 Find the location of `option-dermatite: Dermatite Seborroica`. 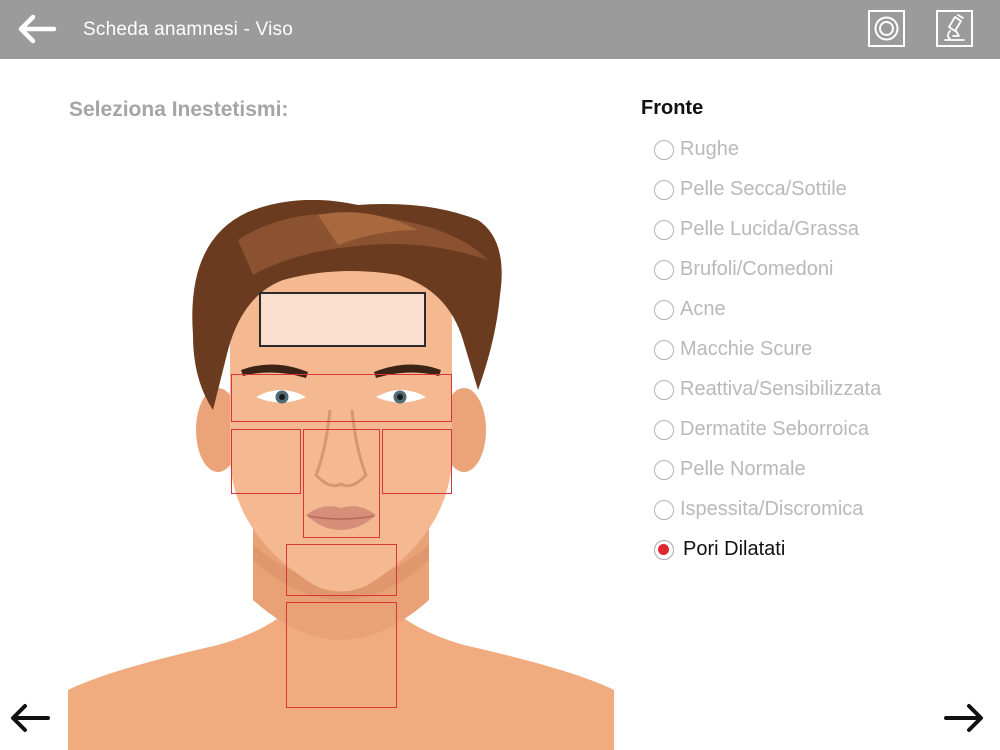

option-dermatite: Dermatite Seborroica is located at coordinates (804, 438).